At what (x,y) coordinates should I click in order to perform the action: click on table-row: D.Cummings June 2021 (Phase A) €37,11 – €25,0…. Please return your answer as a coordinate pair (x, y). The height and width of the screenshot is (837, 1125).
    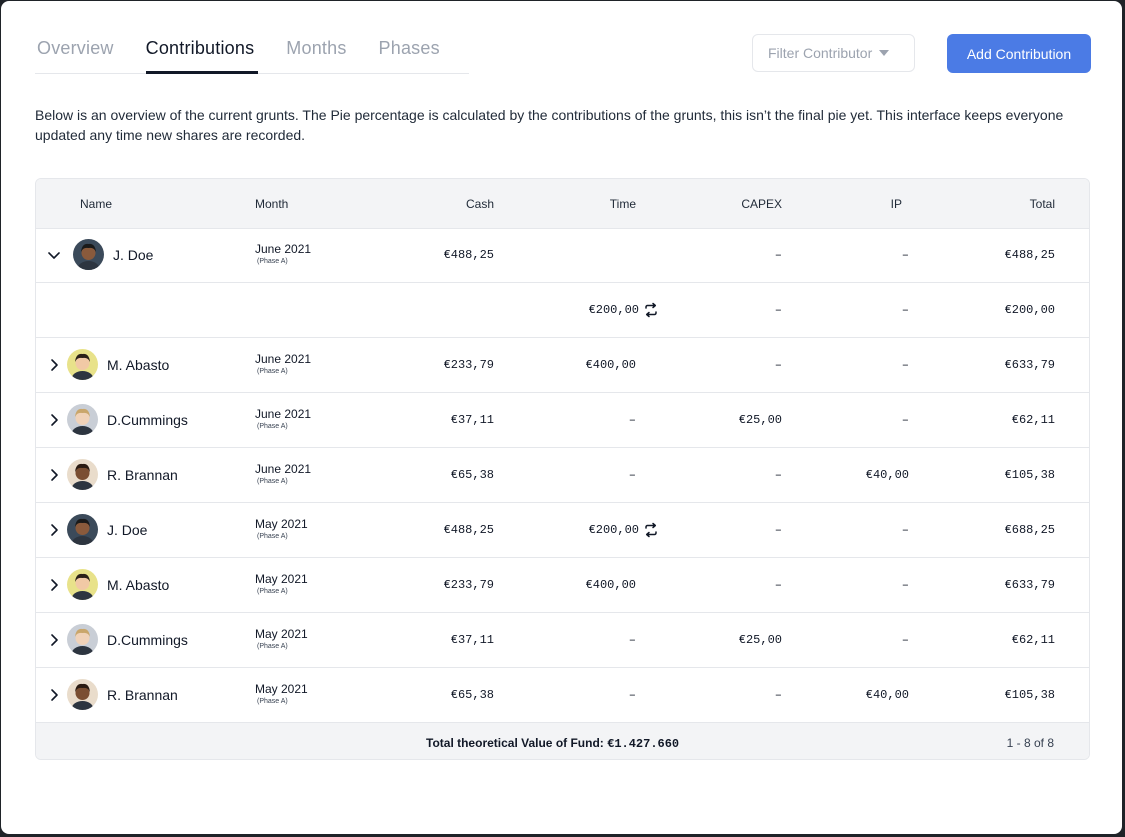
    Looking at the image, I should click on (562, 420).